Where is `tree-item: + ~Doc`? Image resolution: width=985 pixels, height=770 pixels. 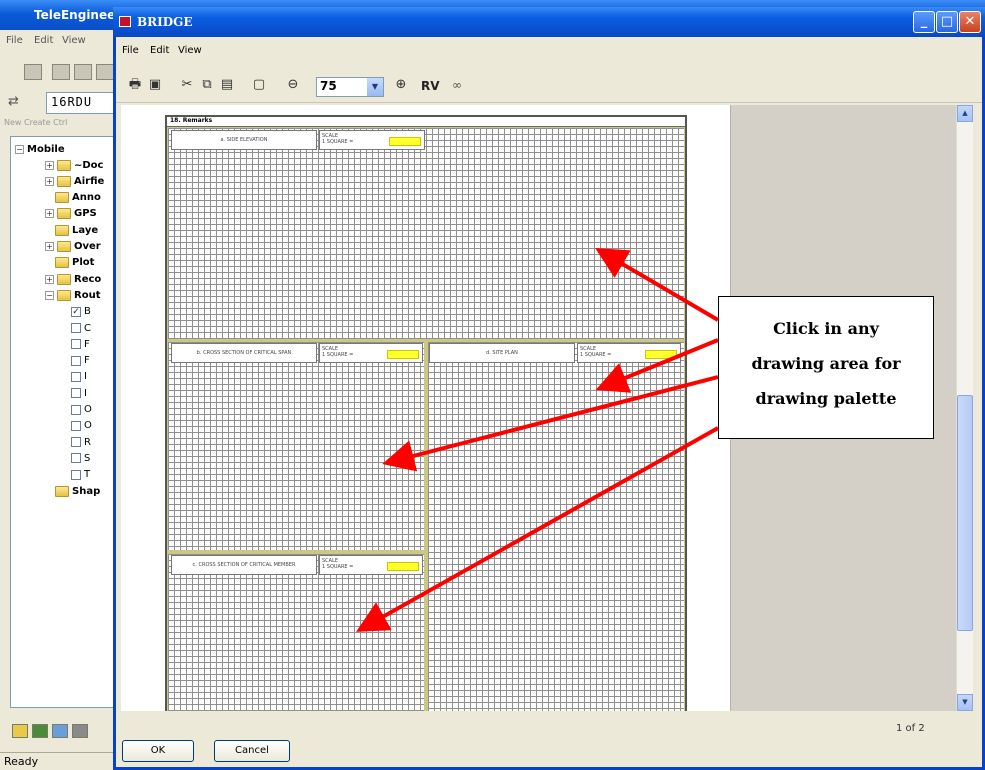 tree-item: + ~Doc is located at coordinates (74, 165).